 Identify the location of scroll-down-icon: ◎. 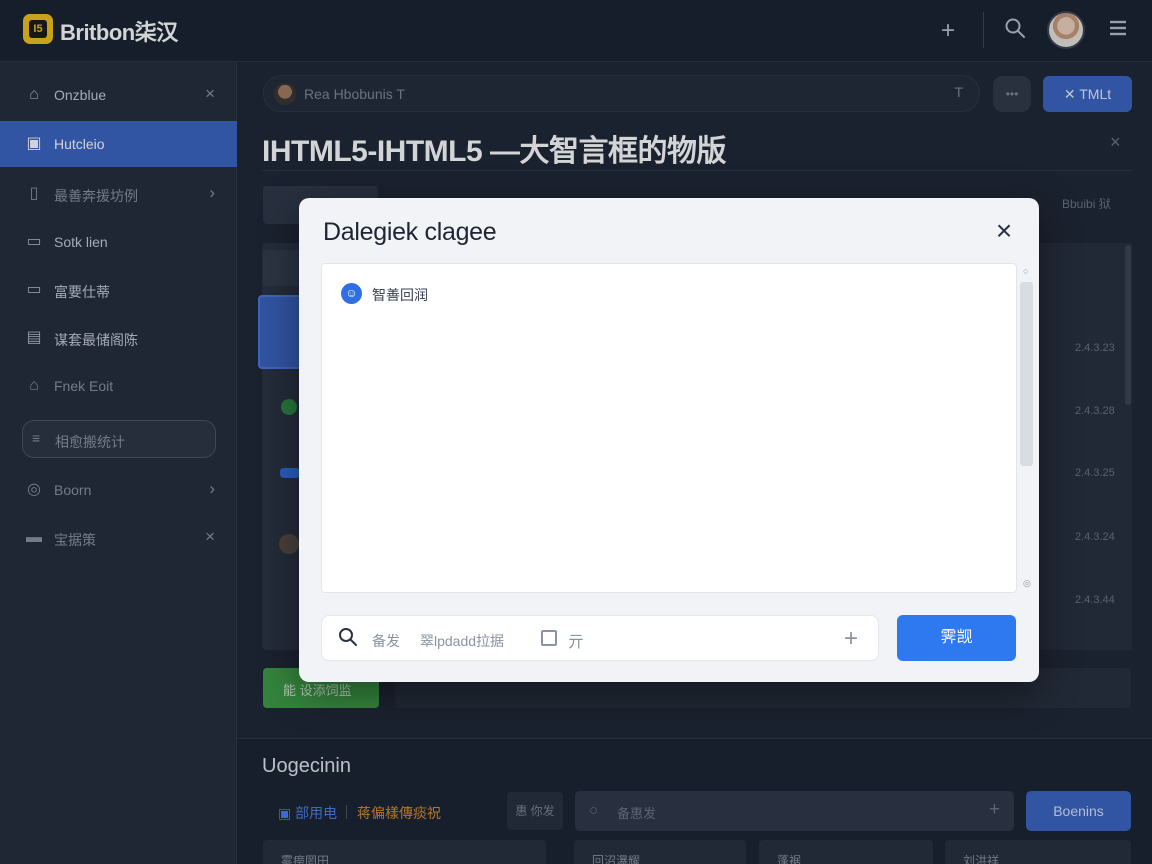
(1027, 583).